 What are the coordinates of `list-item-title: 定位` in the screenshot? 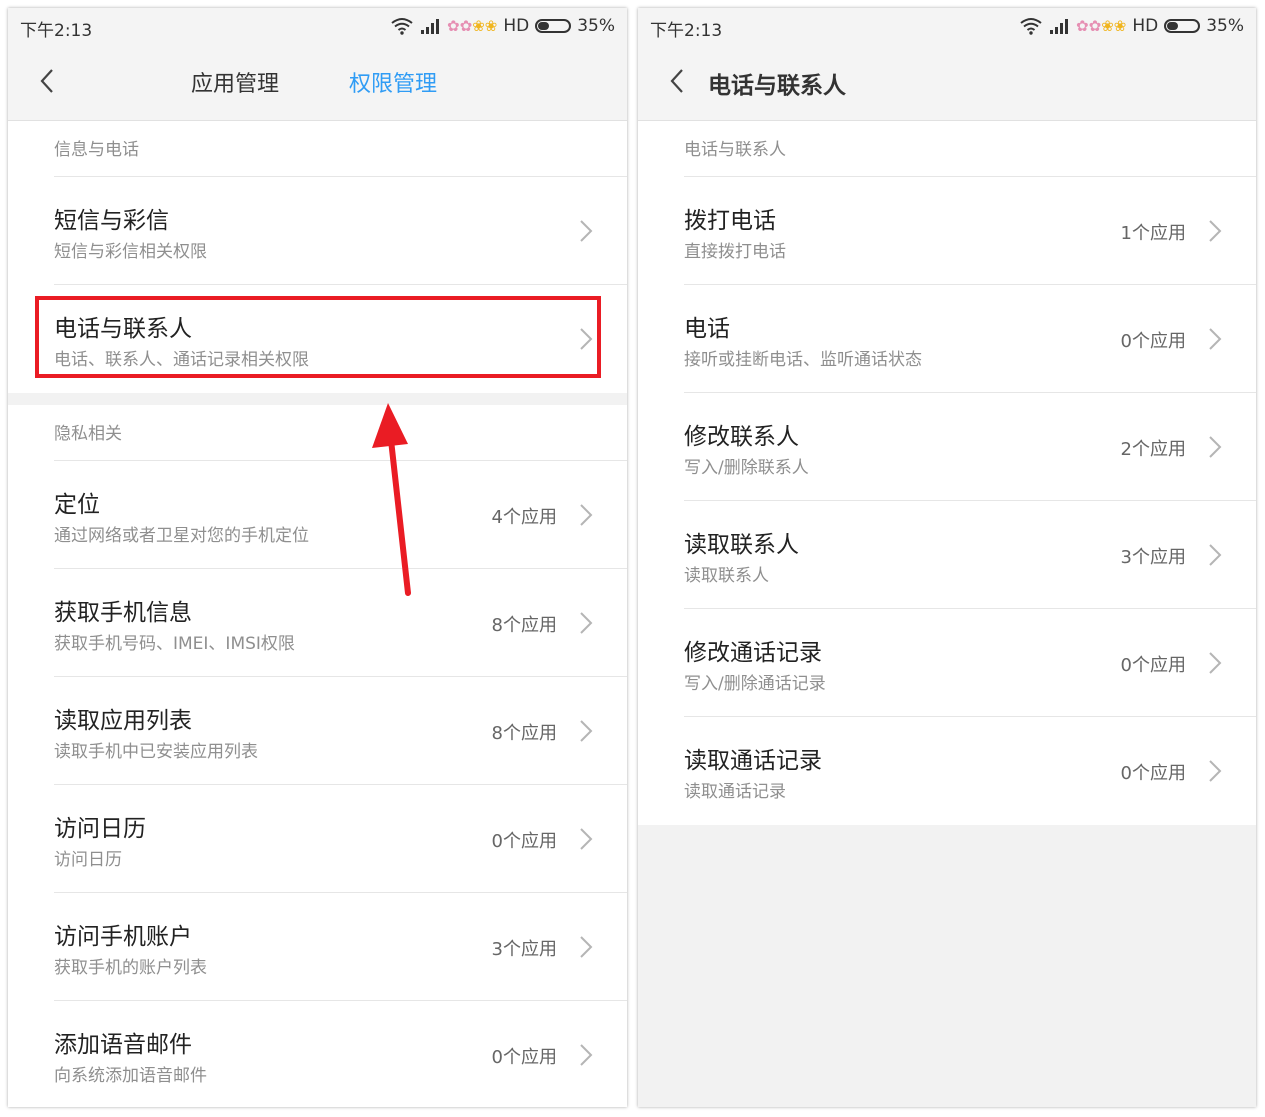 It's located at (77, 505).